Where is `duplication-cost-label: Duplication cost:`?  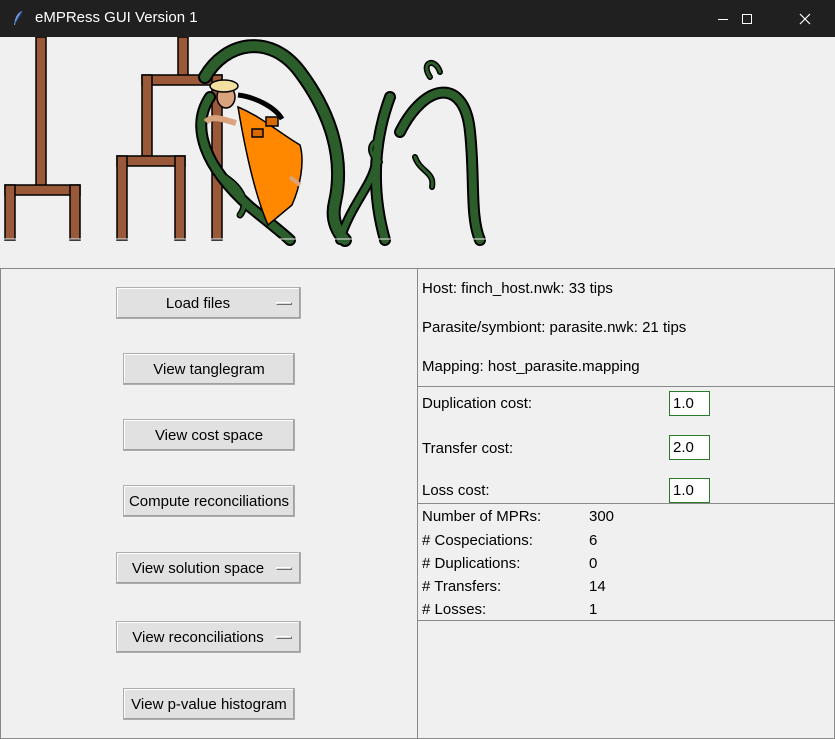 duplication-cost-label: Duplication cost: is located at coordinates (477, 403).